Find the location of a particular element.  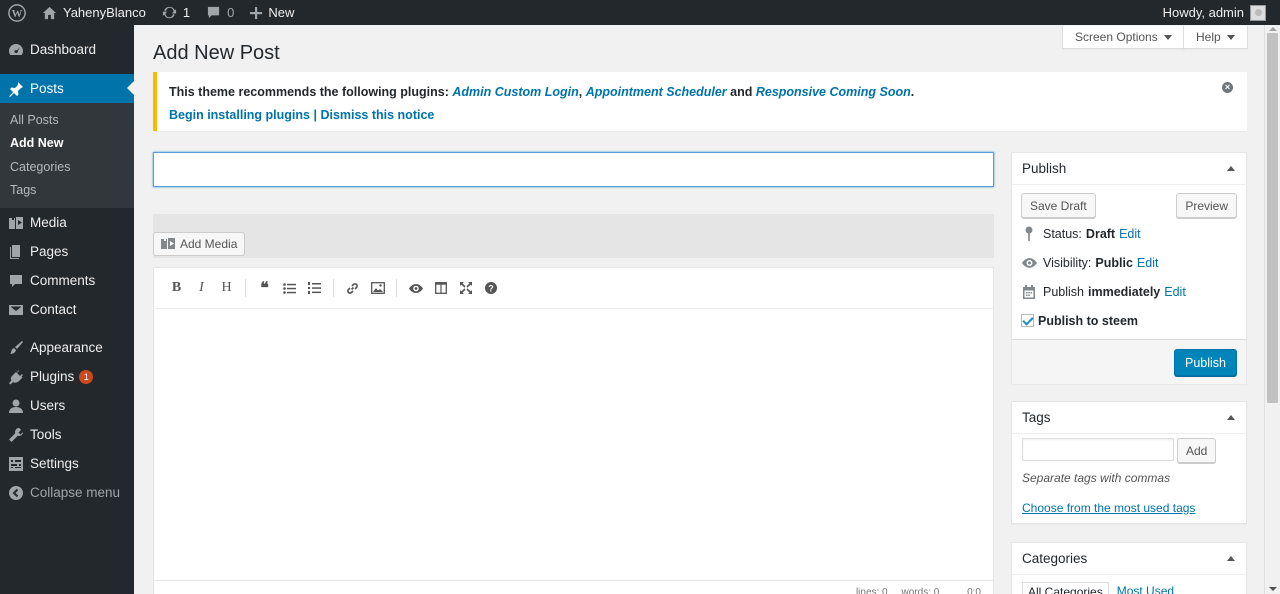

my-account: Howdy, admin is located at coordinates (1221, 12).